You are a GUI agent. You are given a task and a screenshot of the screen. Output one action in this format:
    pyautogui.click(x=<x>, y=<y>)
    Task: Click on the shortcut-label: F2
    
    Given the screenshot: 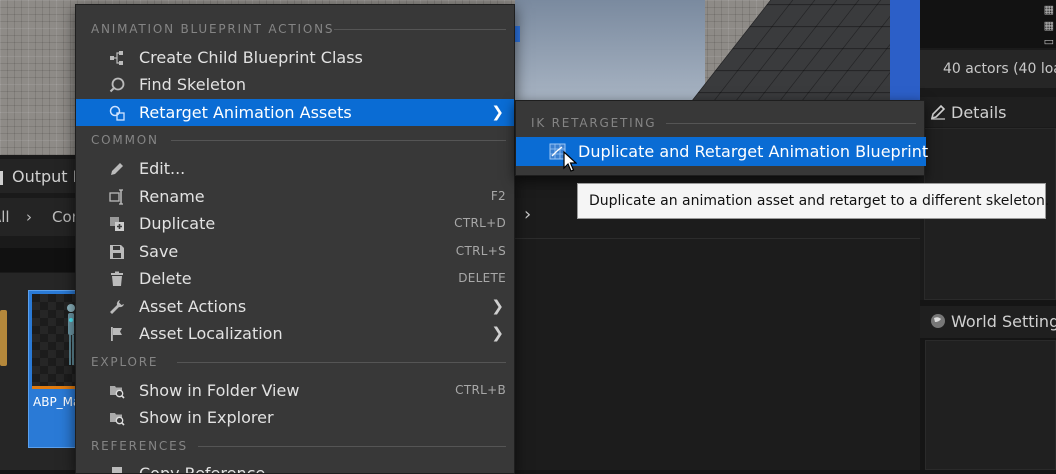 What is the action you would take?
    pyautogui.click(x=498, y=196)
    